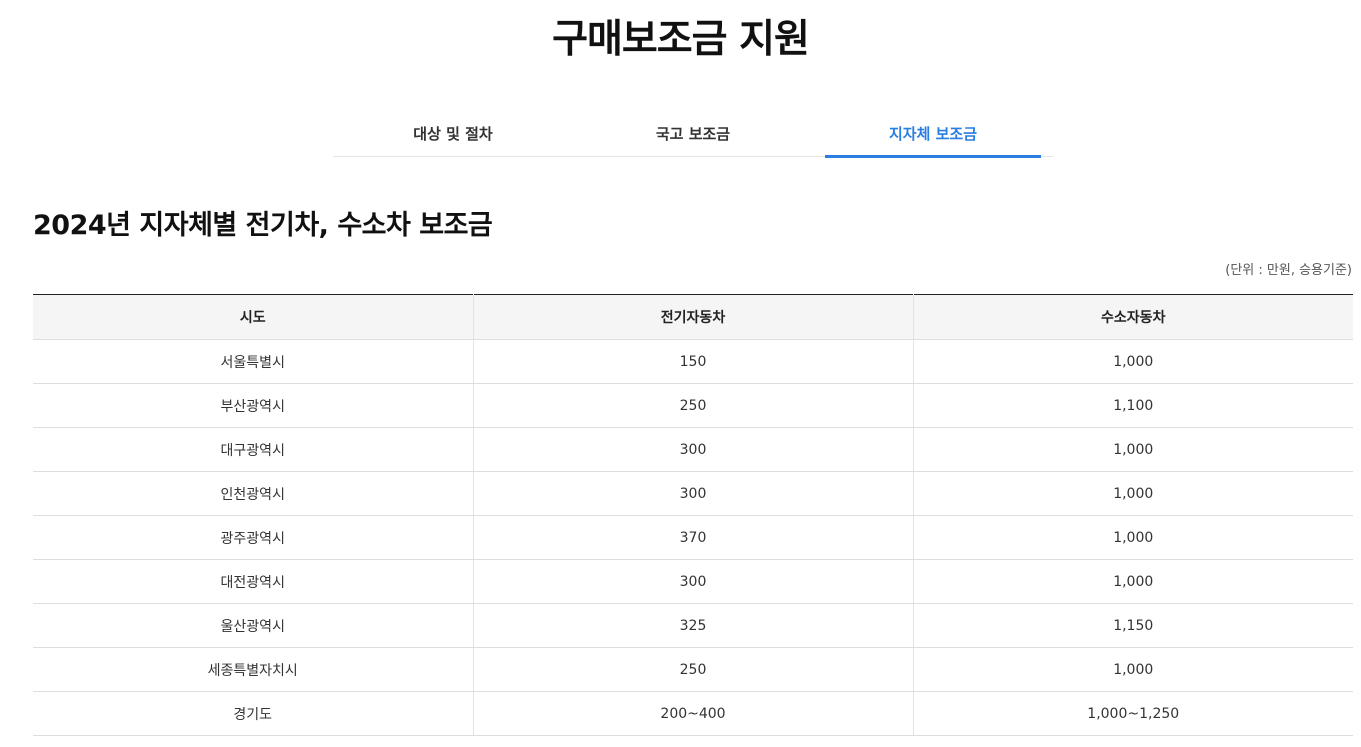 The image size is (1361, 747). Describe the element at coordinates (933, 134) in the screenshot. I see `tab-local-subsidy: 지자체 보조금` at that location.